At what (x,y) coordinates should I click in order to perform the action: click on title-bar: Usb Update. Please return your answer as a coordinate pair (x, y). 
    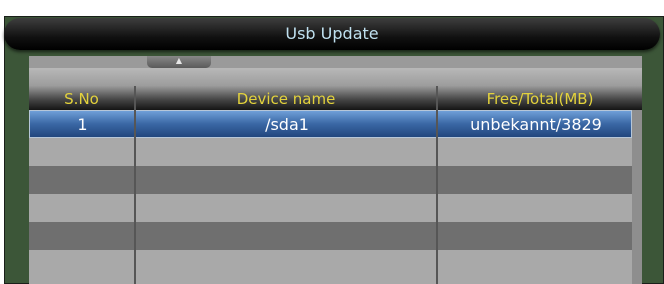
    Looking at the image, I should click on (332, 34).